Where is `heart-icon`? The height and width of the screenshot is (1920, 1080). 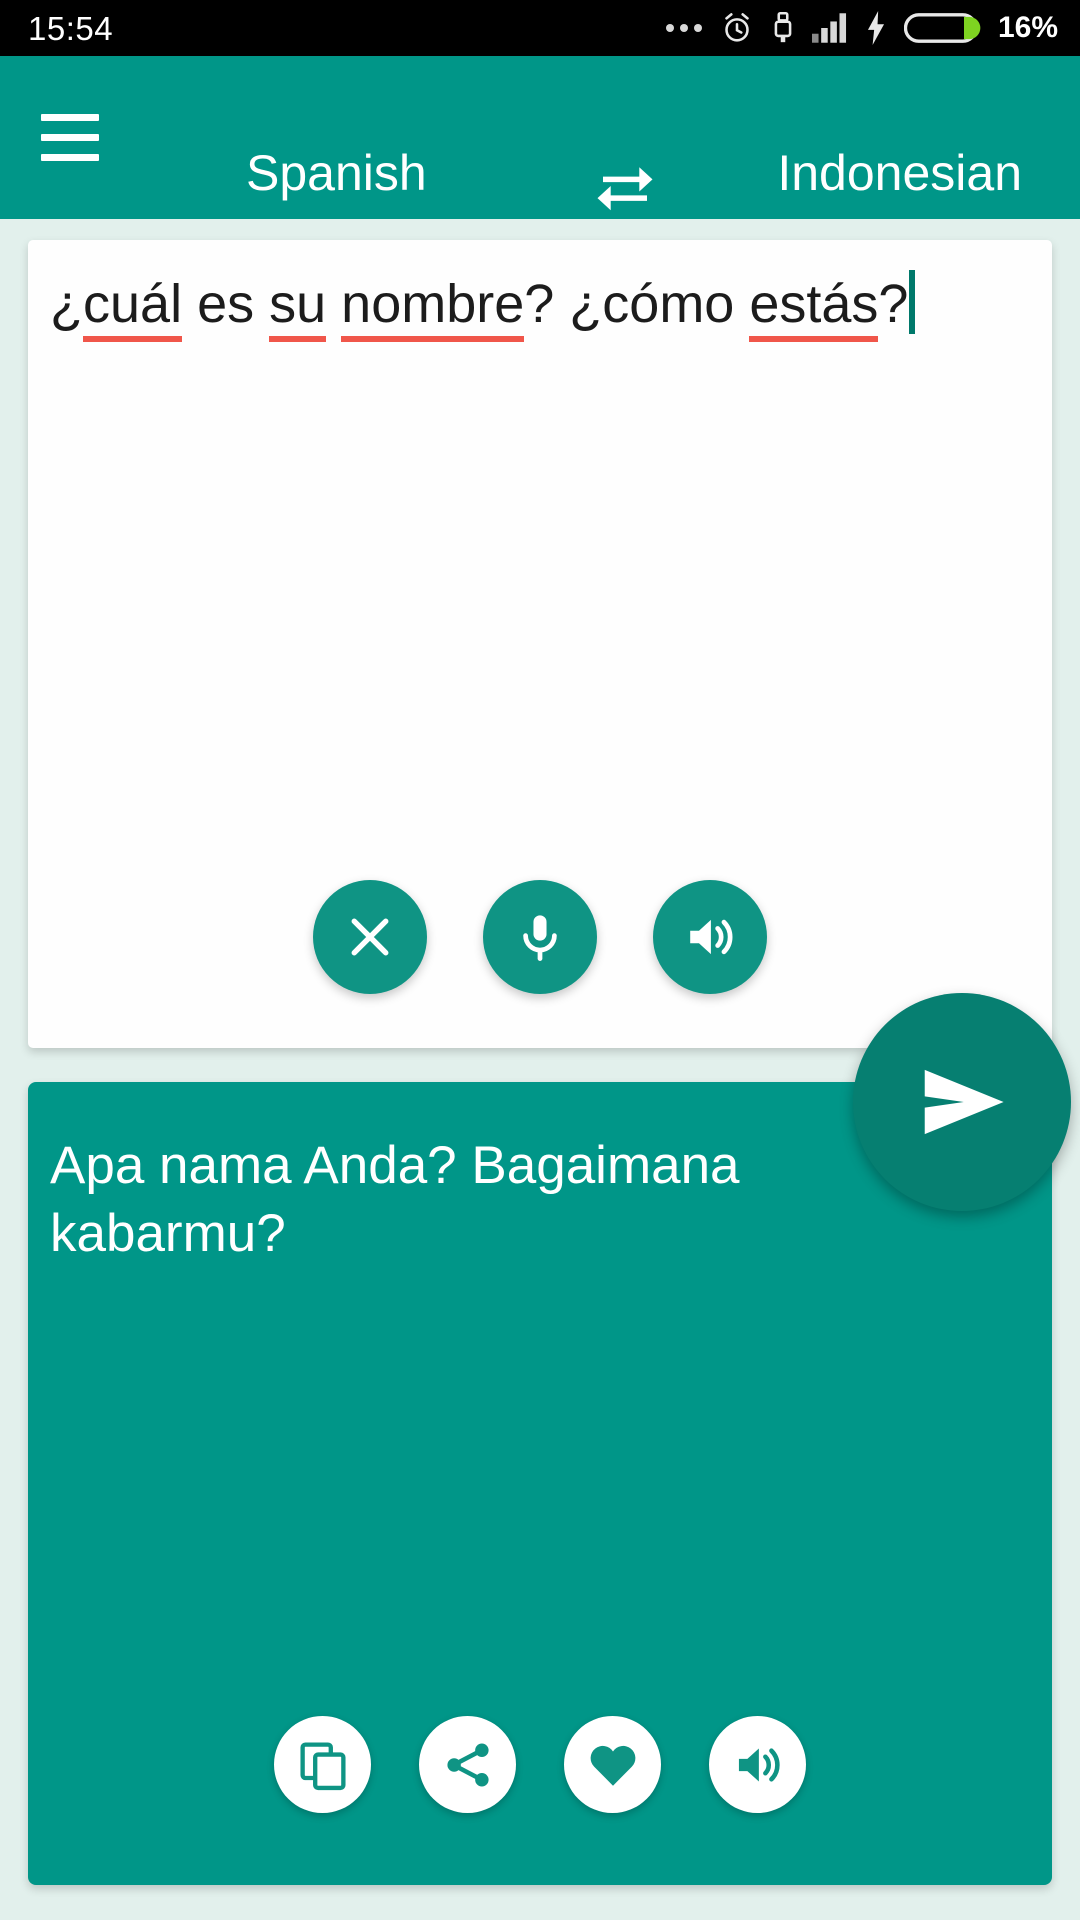
heart-icon is located at coordinates (612, 1765).